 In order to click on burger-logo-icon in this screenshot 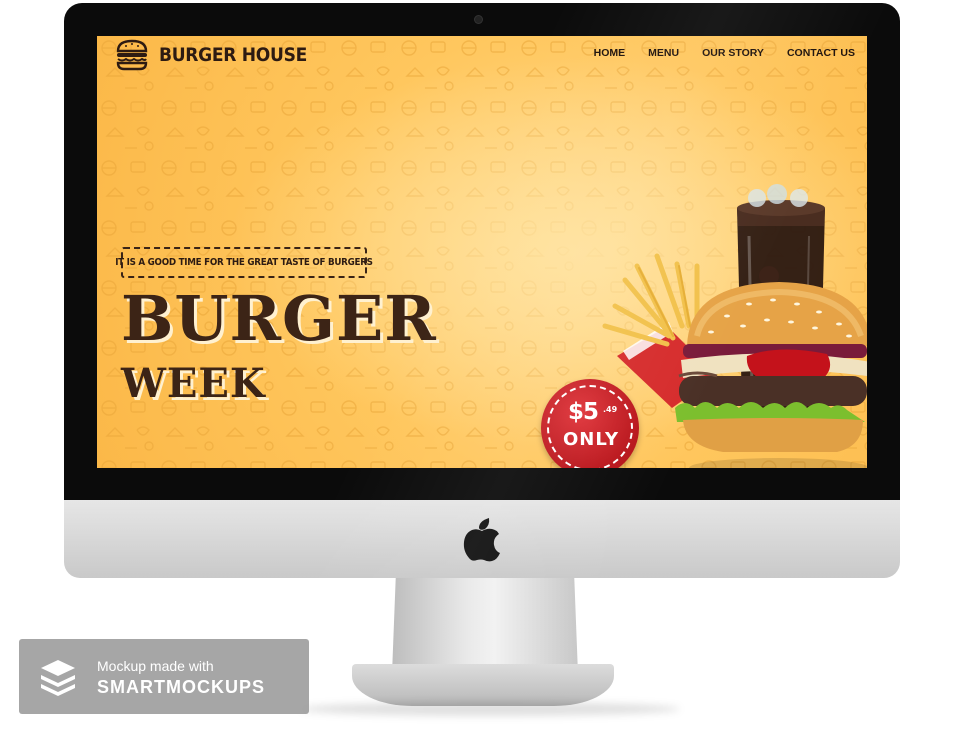, I will do `click(132, 55)`.